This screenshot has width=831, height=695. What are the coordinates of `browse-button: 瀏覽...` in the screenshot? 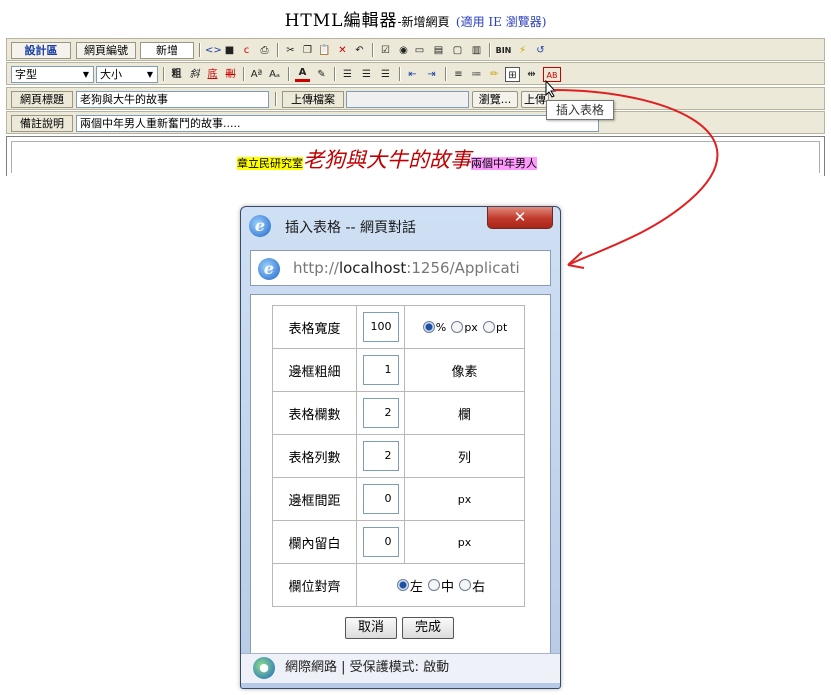 It's located at (495, 99).